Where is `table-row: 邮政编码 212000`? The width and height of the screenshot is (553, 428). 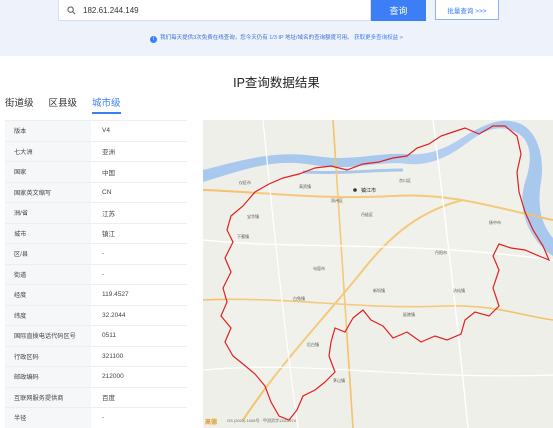
table-row: 邮政编码 212000 is located at coordinates (96, 377).